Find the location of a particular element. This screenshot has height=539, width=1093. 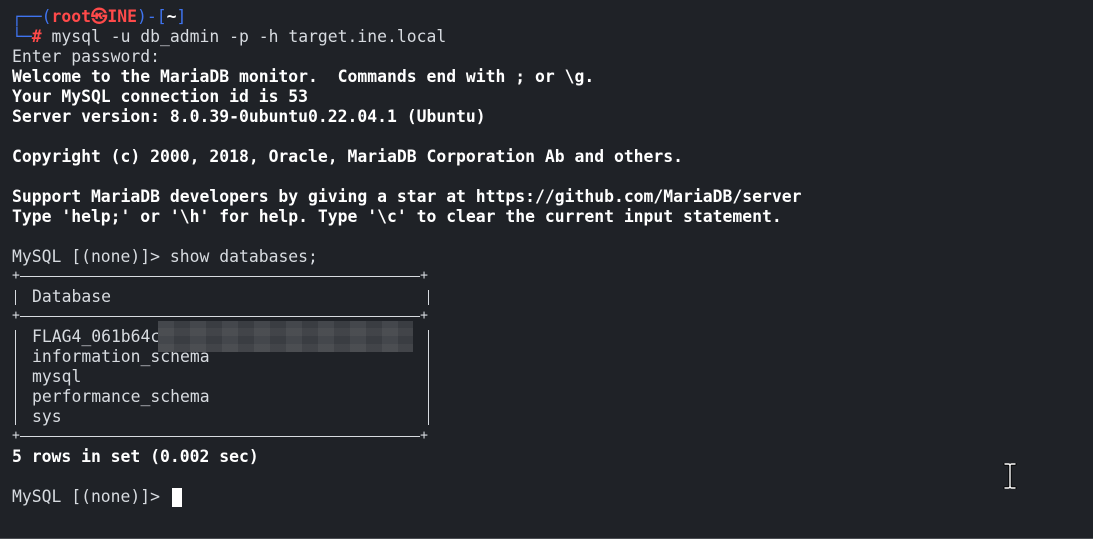

prompt-user: root is located at coordinates (71, 16).